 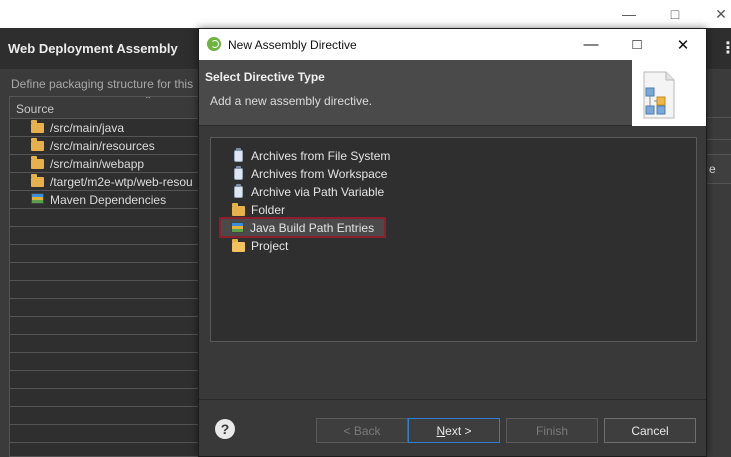 What do you see at coordinates (718, 169) in the screenshot?
I see `side-button: e` at bounding box center [718, 169].